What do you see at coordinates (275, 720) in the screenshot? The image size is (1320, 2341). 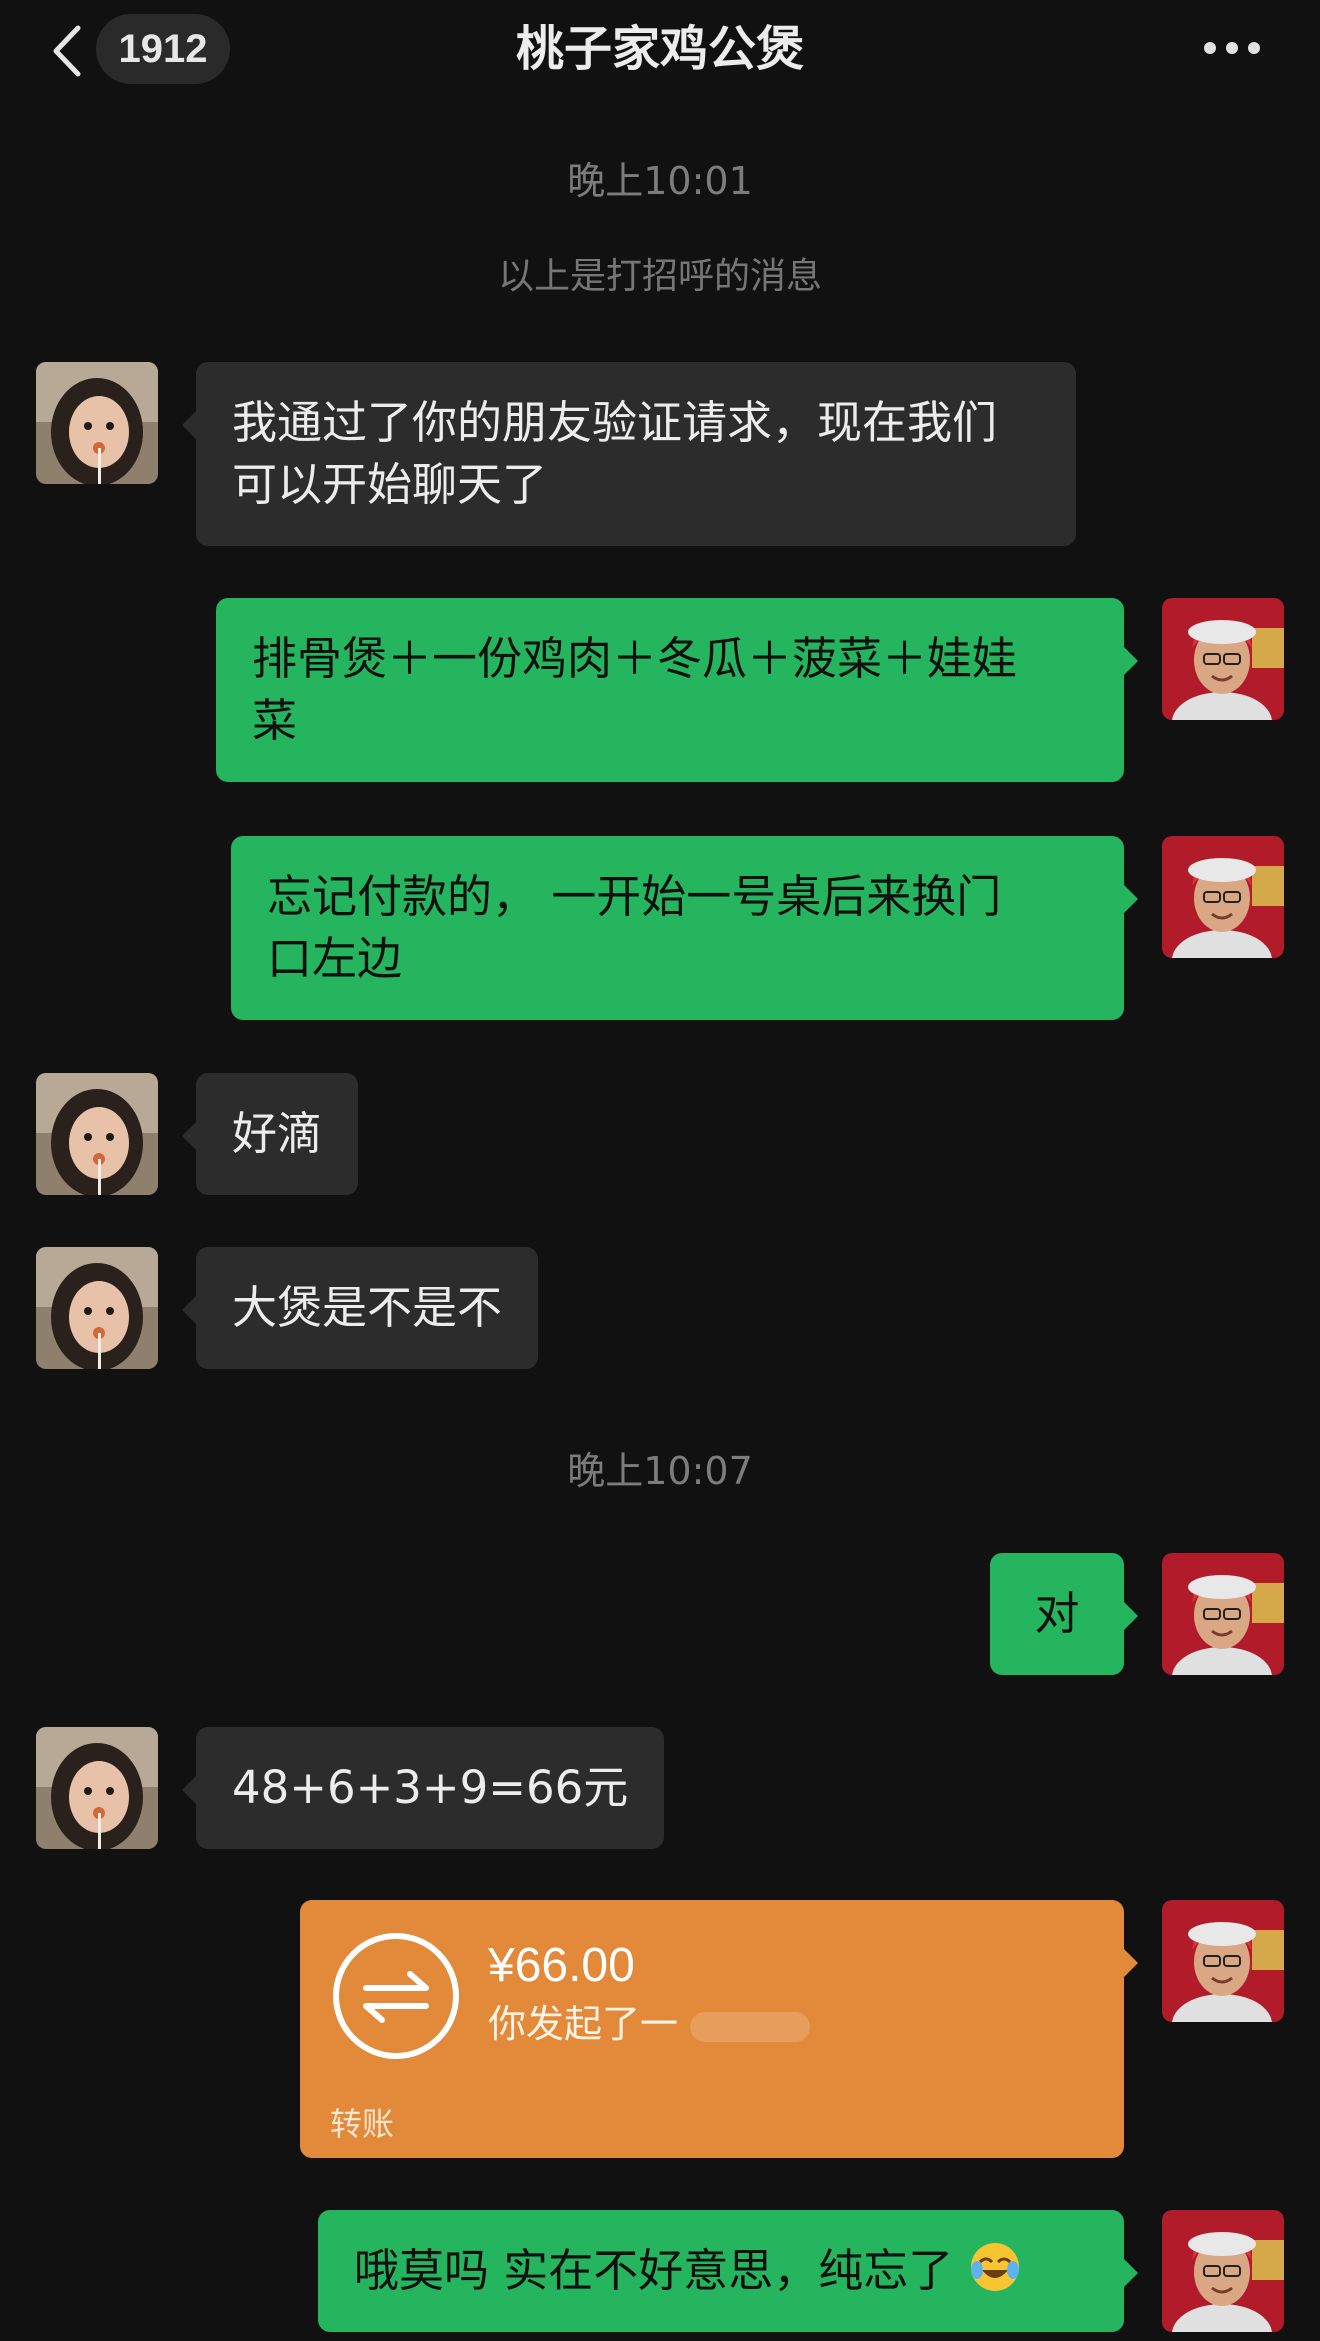 I see `message-text-line: 菜` at bounding box center [275, 720].